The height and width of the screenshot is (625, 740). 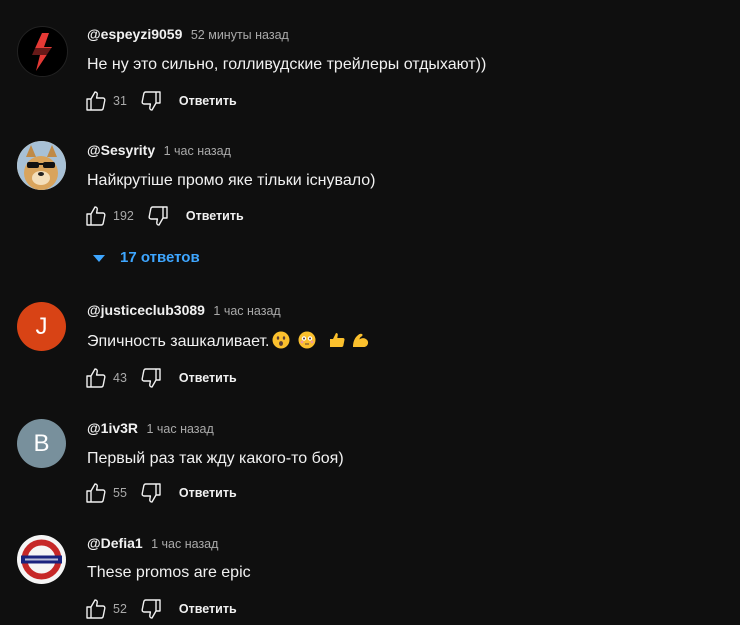 I want to click on comment-meta: @espeyzi9059 52 минуты назад, so click(x=188, y=35).